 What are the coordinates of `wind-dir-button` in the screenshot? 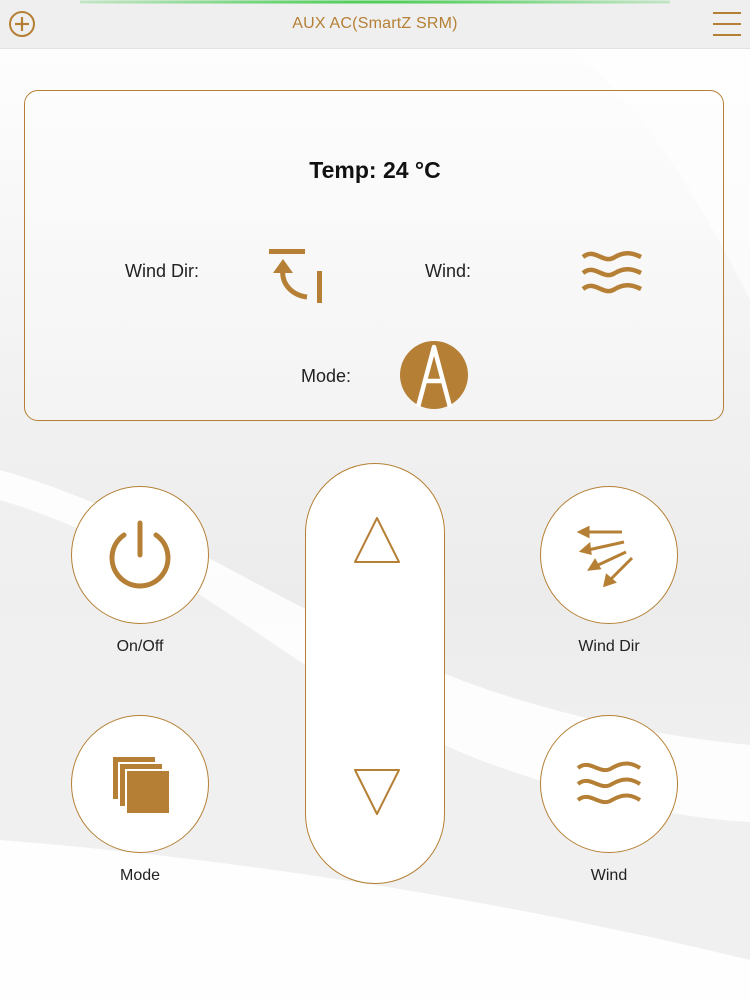 It's located at (609, 555).